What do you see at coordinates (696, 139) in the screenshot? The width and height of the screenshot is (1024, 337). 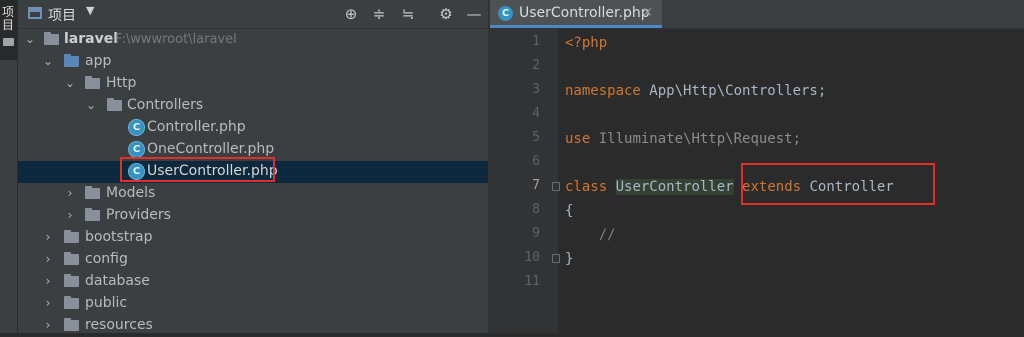 I see `import-name: Illuminate\Http\Request;` at bounding box center [696, 139].